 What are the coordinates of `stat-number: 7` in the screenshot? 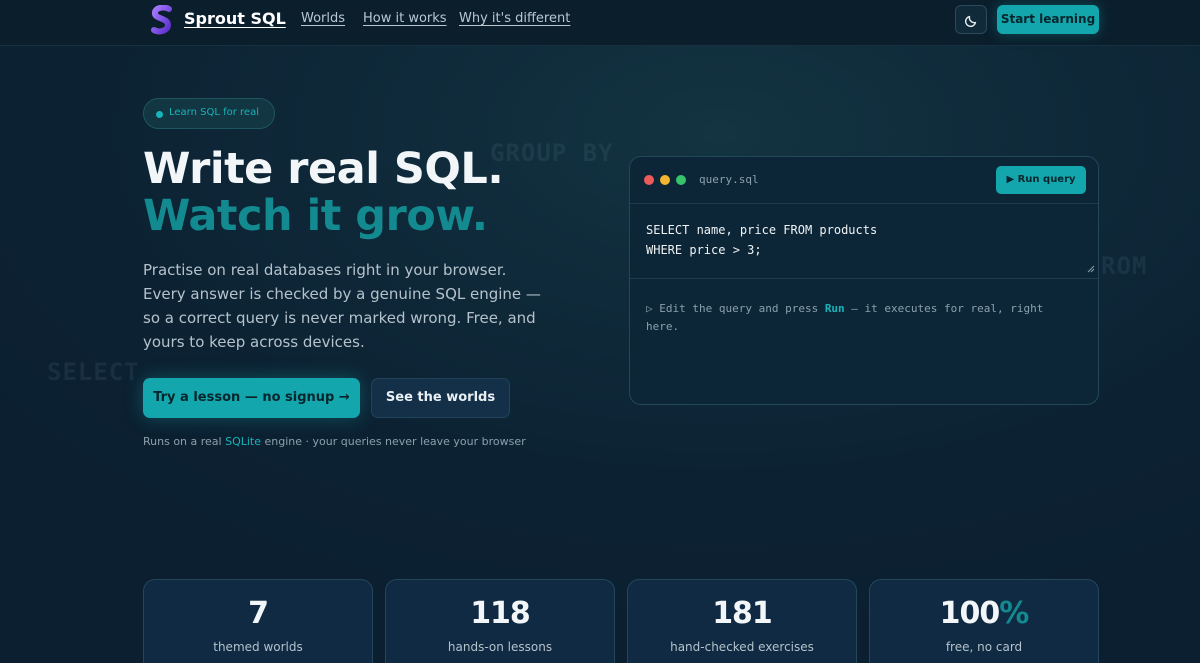 It's located at (258, 613).